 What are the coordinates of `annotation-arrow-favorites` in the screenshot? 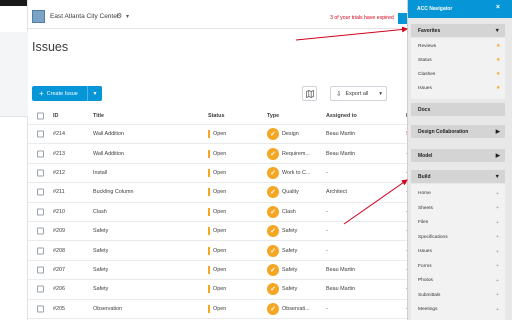 It's located at (351, 33).